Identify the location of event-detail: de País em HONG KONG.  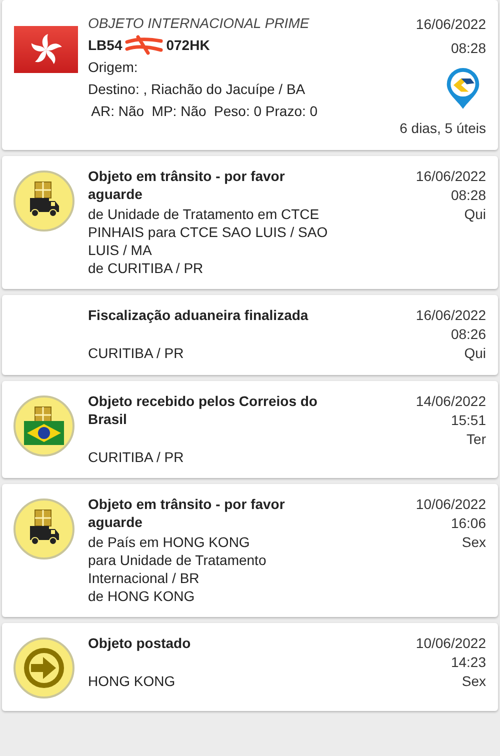
(169, 542).